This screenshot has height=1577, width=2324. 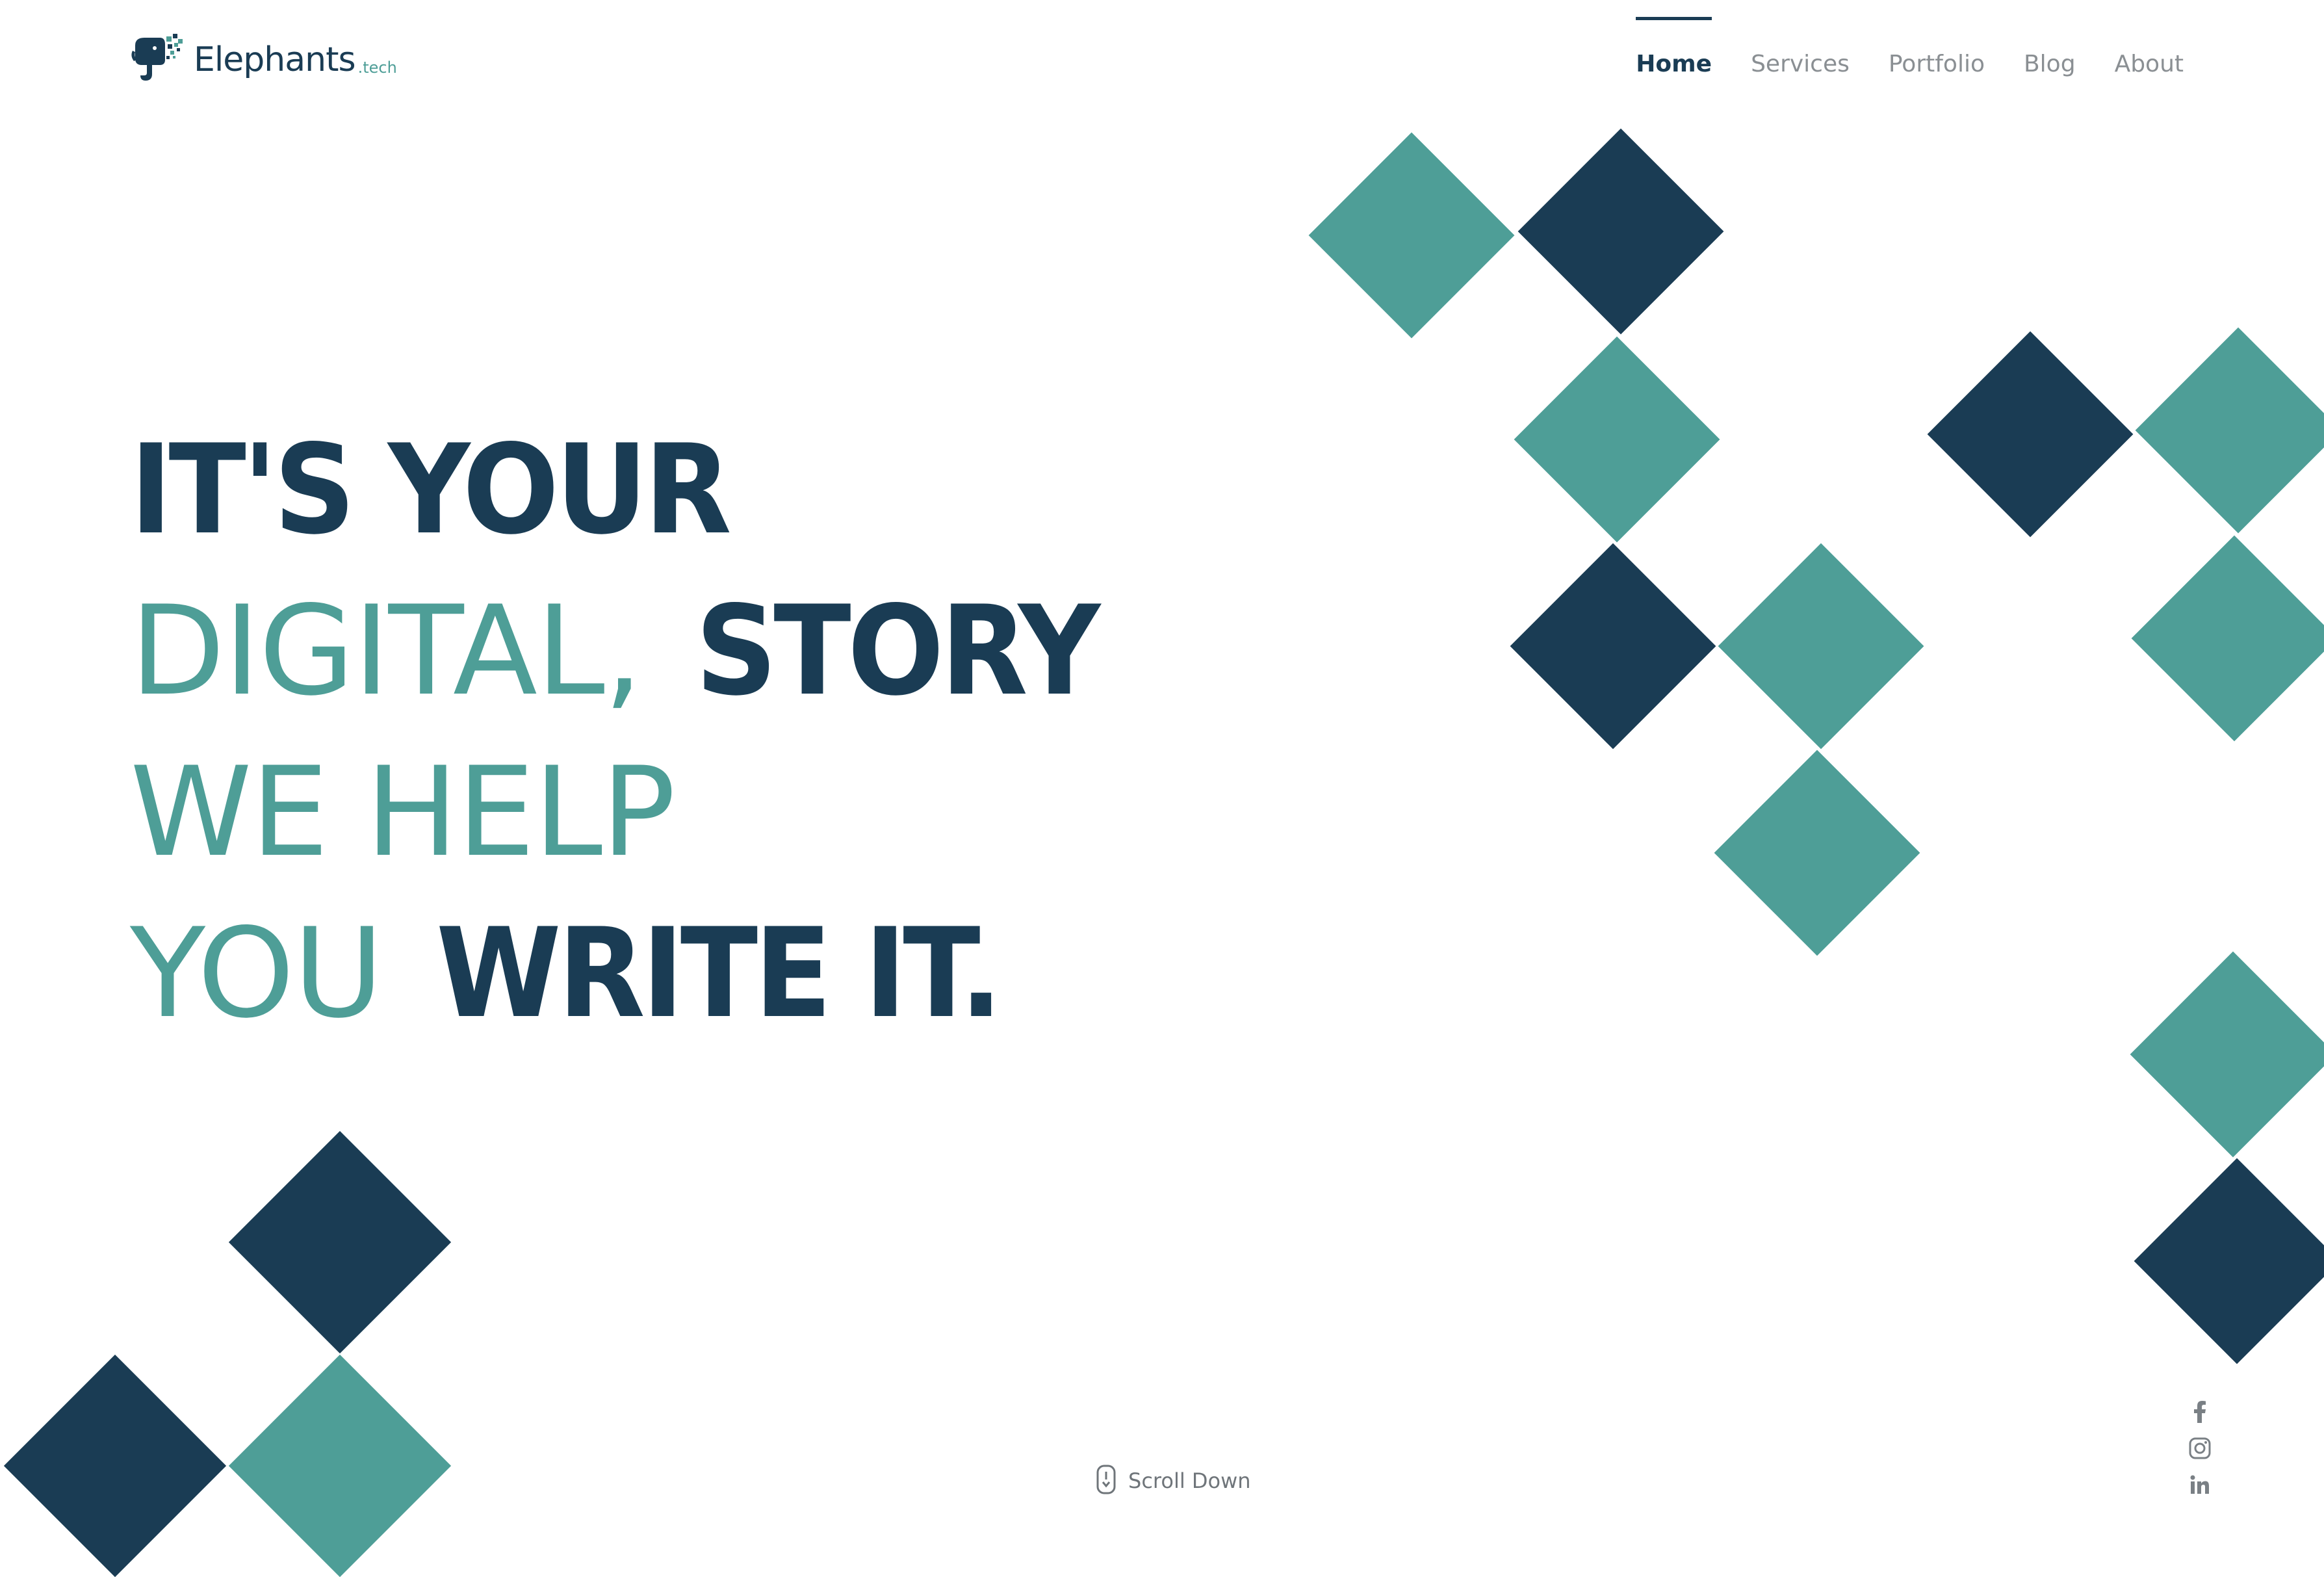 I want to click on brand-name: Elephants, so click(x=275, y=59).